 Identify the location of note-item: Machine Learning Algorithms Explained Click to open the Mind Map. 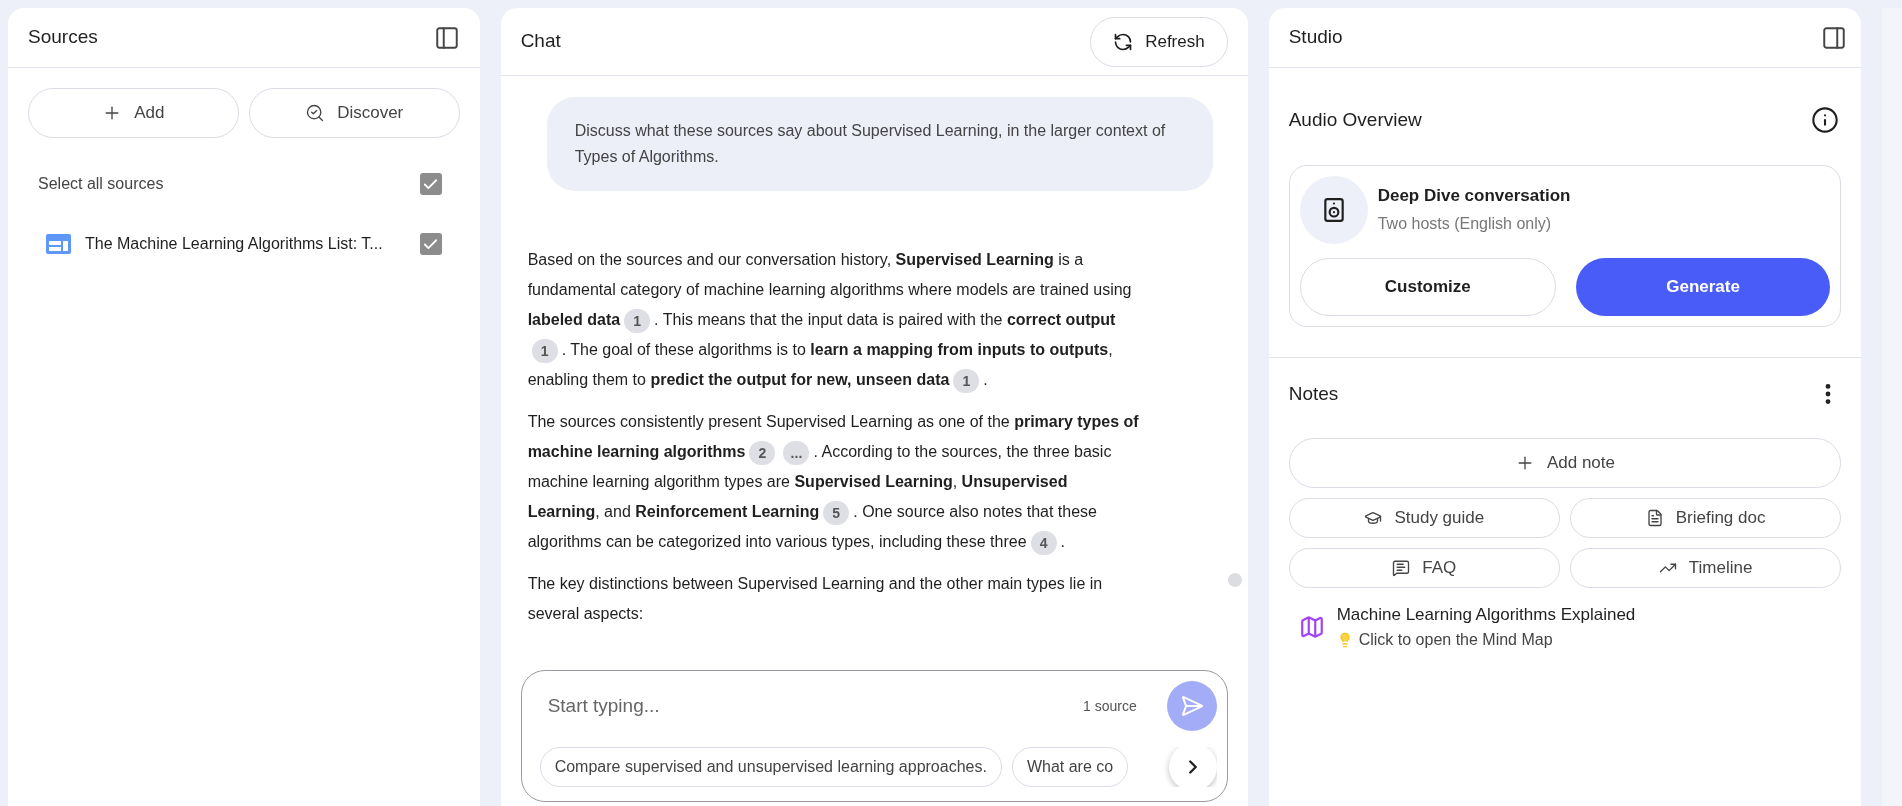
(1565, 627).